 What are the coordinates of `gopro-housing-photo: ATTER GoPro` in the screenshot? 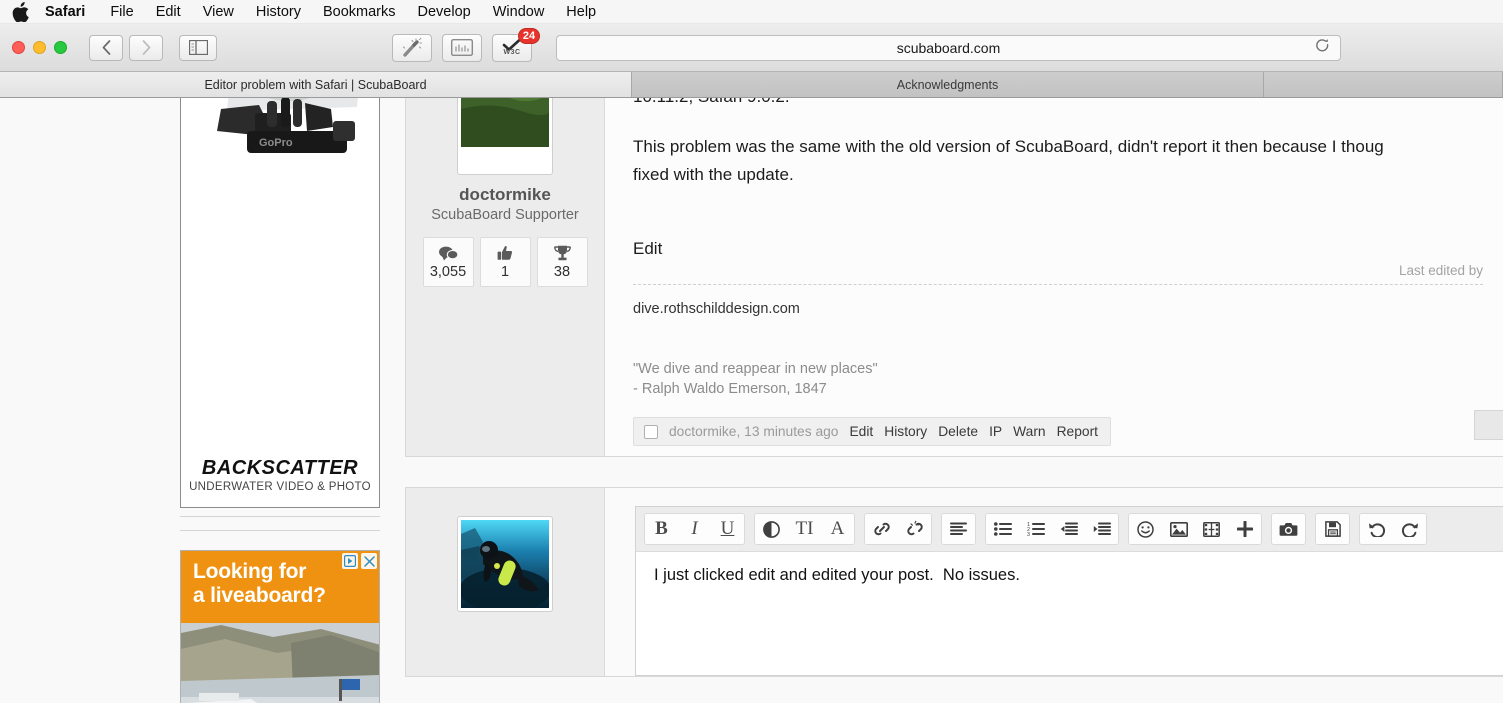 It's located at (280, 164).